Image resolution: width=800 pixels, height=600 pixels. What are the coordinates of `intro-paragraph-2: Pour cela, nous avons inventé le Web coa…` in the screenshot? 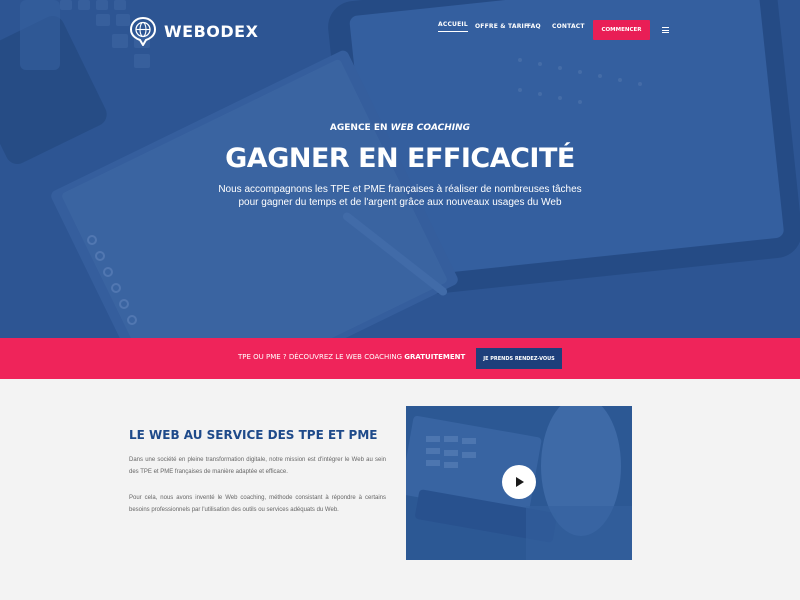 It's located at (257, 504).